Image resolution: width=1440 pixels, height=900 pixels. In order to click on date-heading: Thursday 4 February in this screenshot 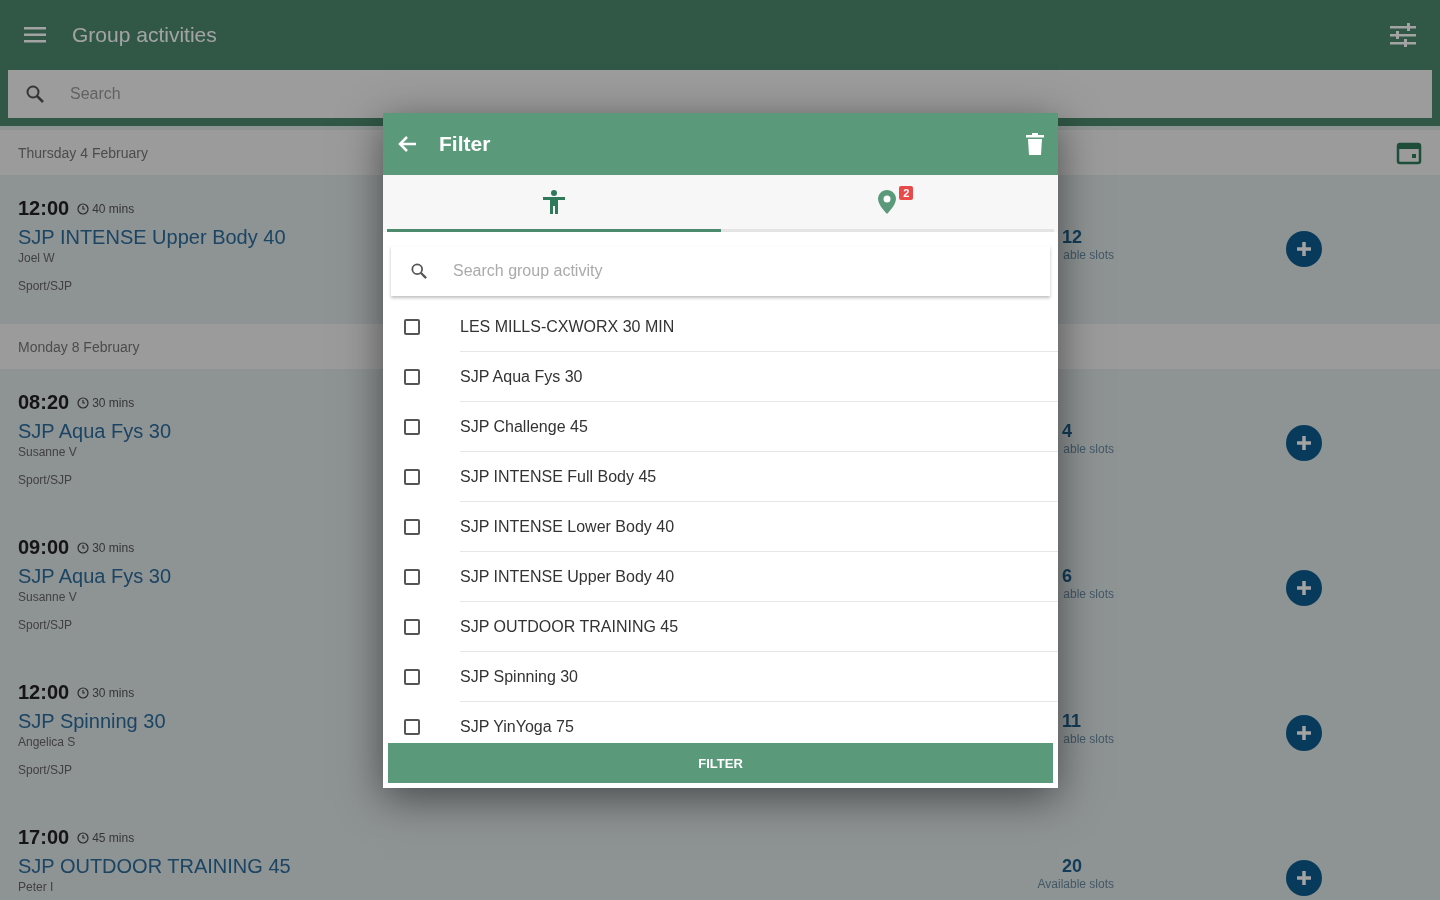, I will do `click(83, 152)`.